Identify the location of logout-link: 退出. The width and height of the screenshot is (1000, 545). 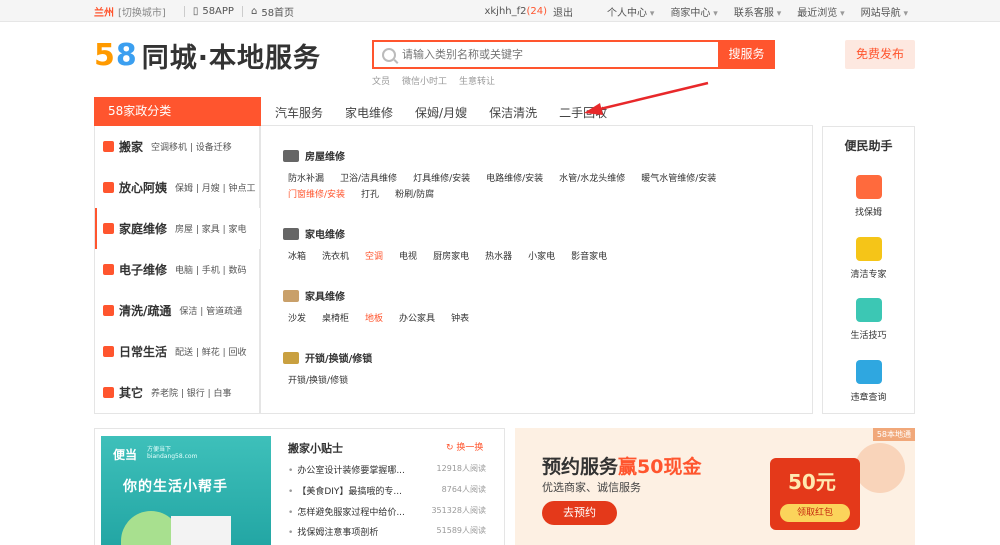
(563, 11).